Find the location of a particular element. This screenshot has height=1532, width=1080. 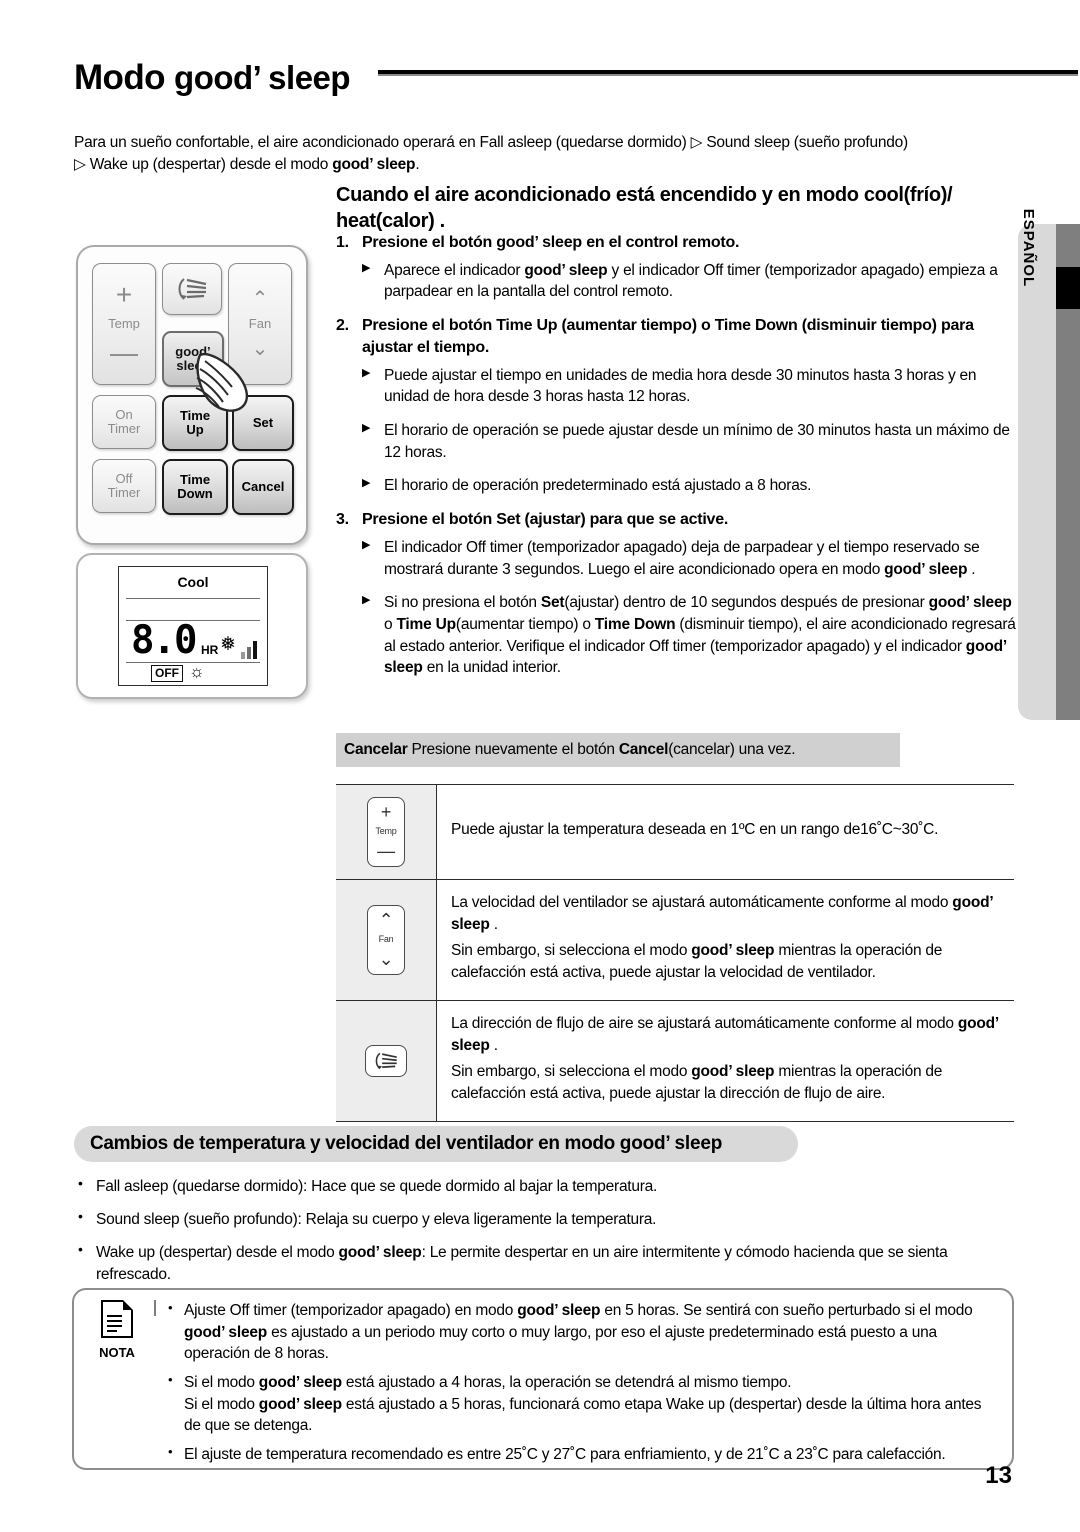

swing-icon is located at coordinates (192, 289).